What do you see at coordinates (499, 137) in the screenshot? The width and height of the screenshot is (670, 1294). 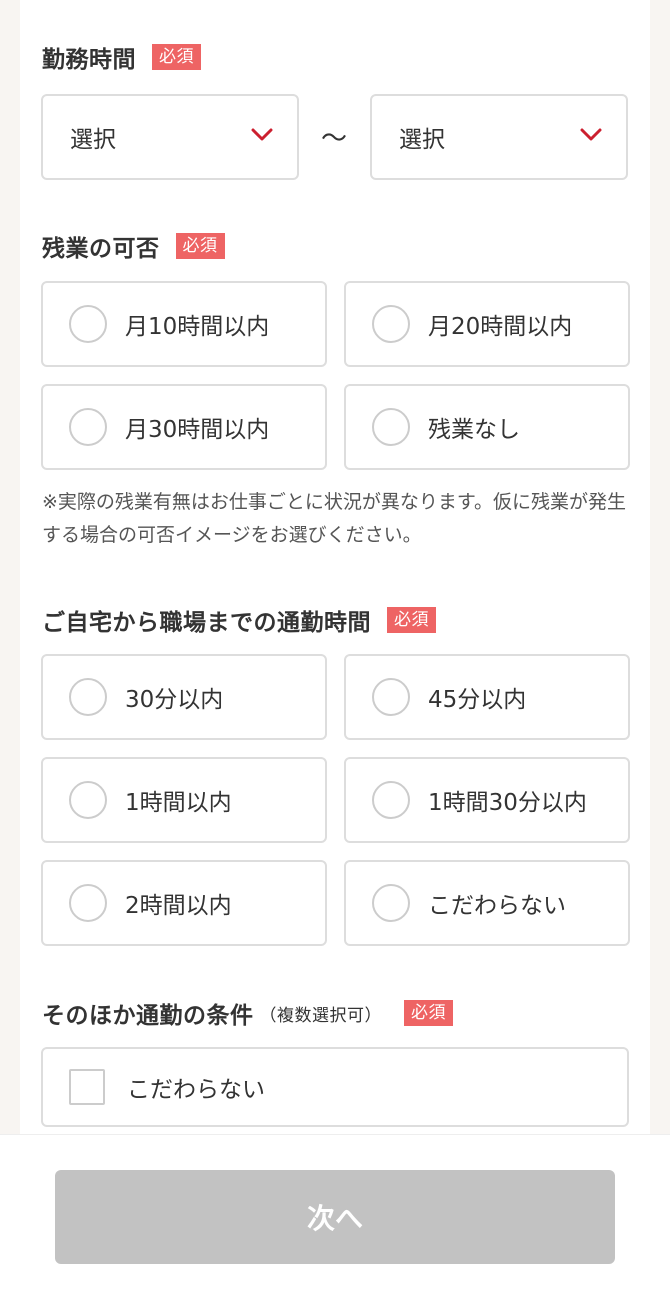 I see `work-hours-end-select: 選択` at bounding box center [499, 137].